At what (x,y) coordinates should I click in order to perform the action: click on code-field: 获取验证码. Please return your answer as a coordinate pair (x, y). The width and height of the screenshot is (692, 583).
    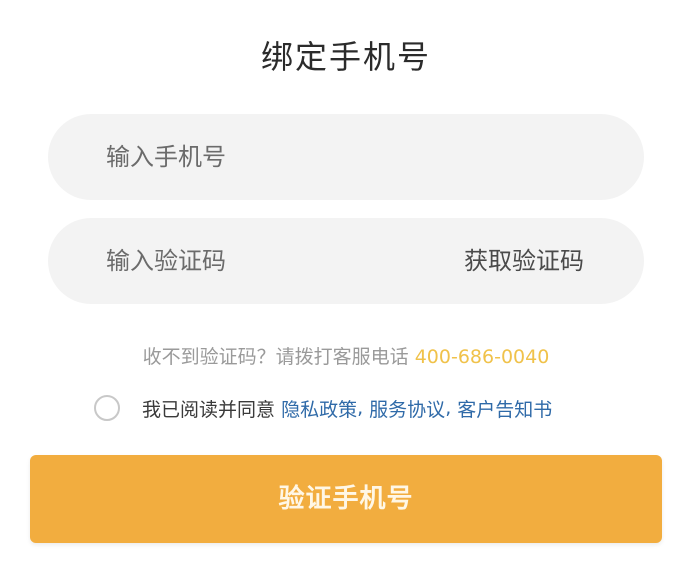
    Looking at the image, I should click on (346, 261).